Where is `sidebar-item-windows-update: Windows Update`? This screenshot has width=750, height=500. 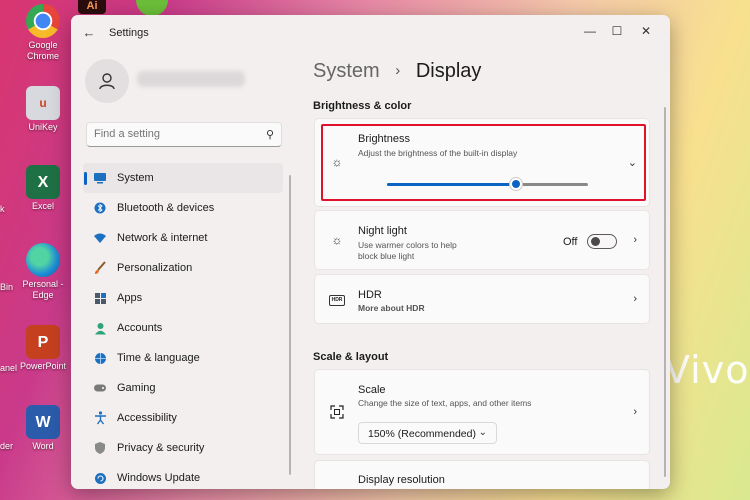
sidebar-item-windows-update: Windows Update is located at coordinates (183, 476).